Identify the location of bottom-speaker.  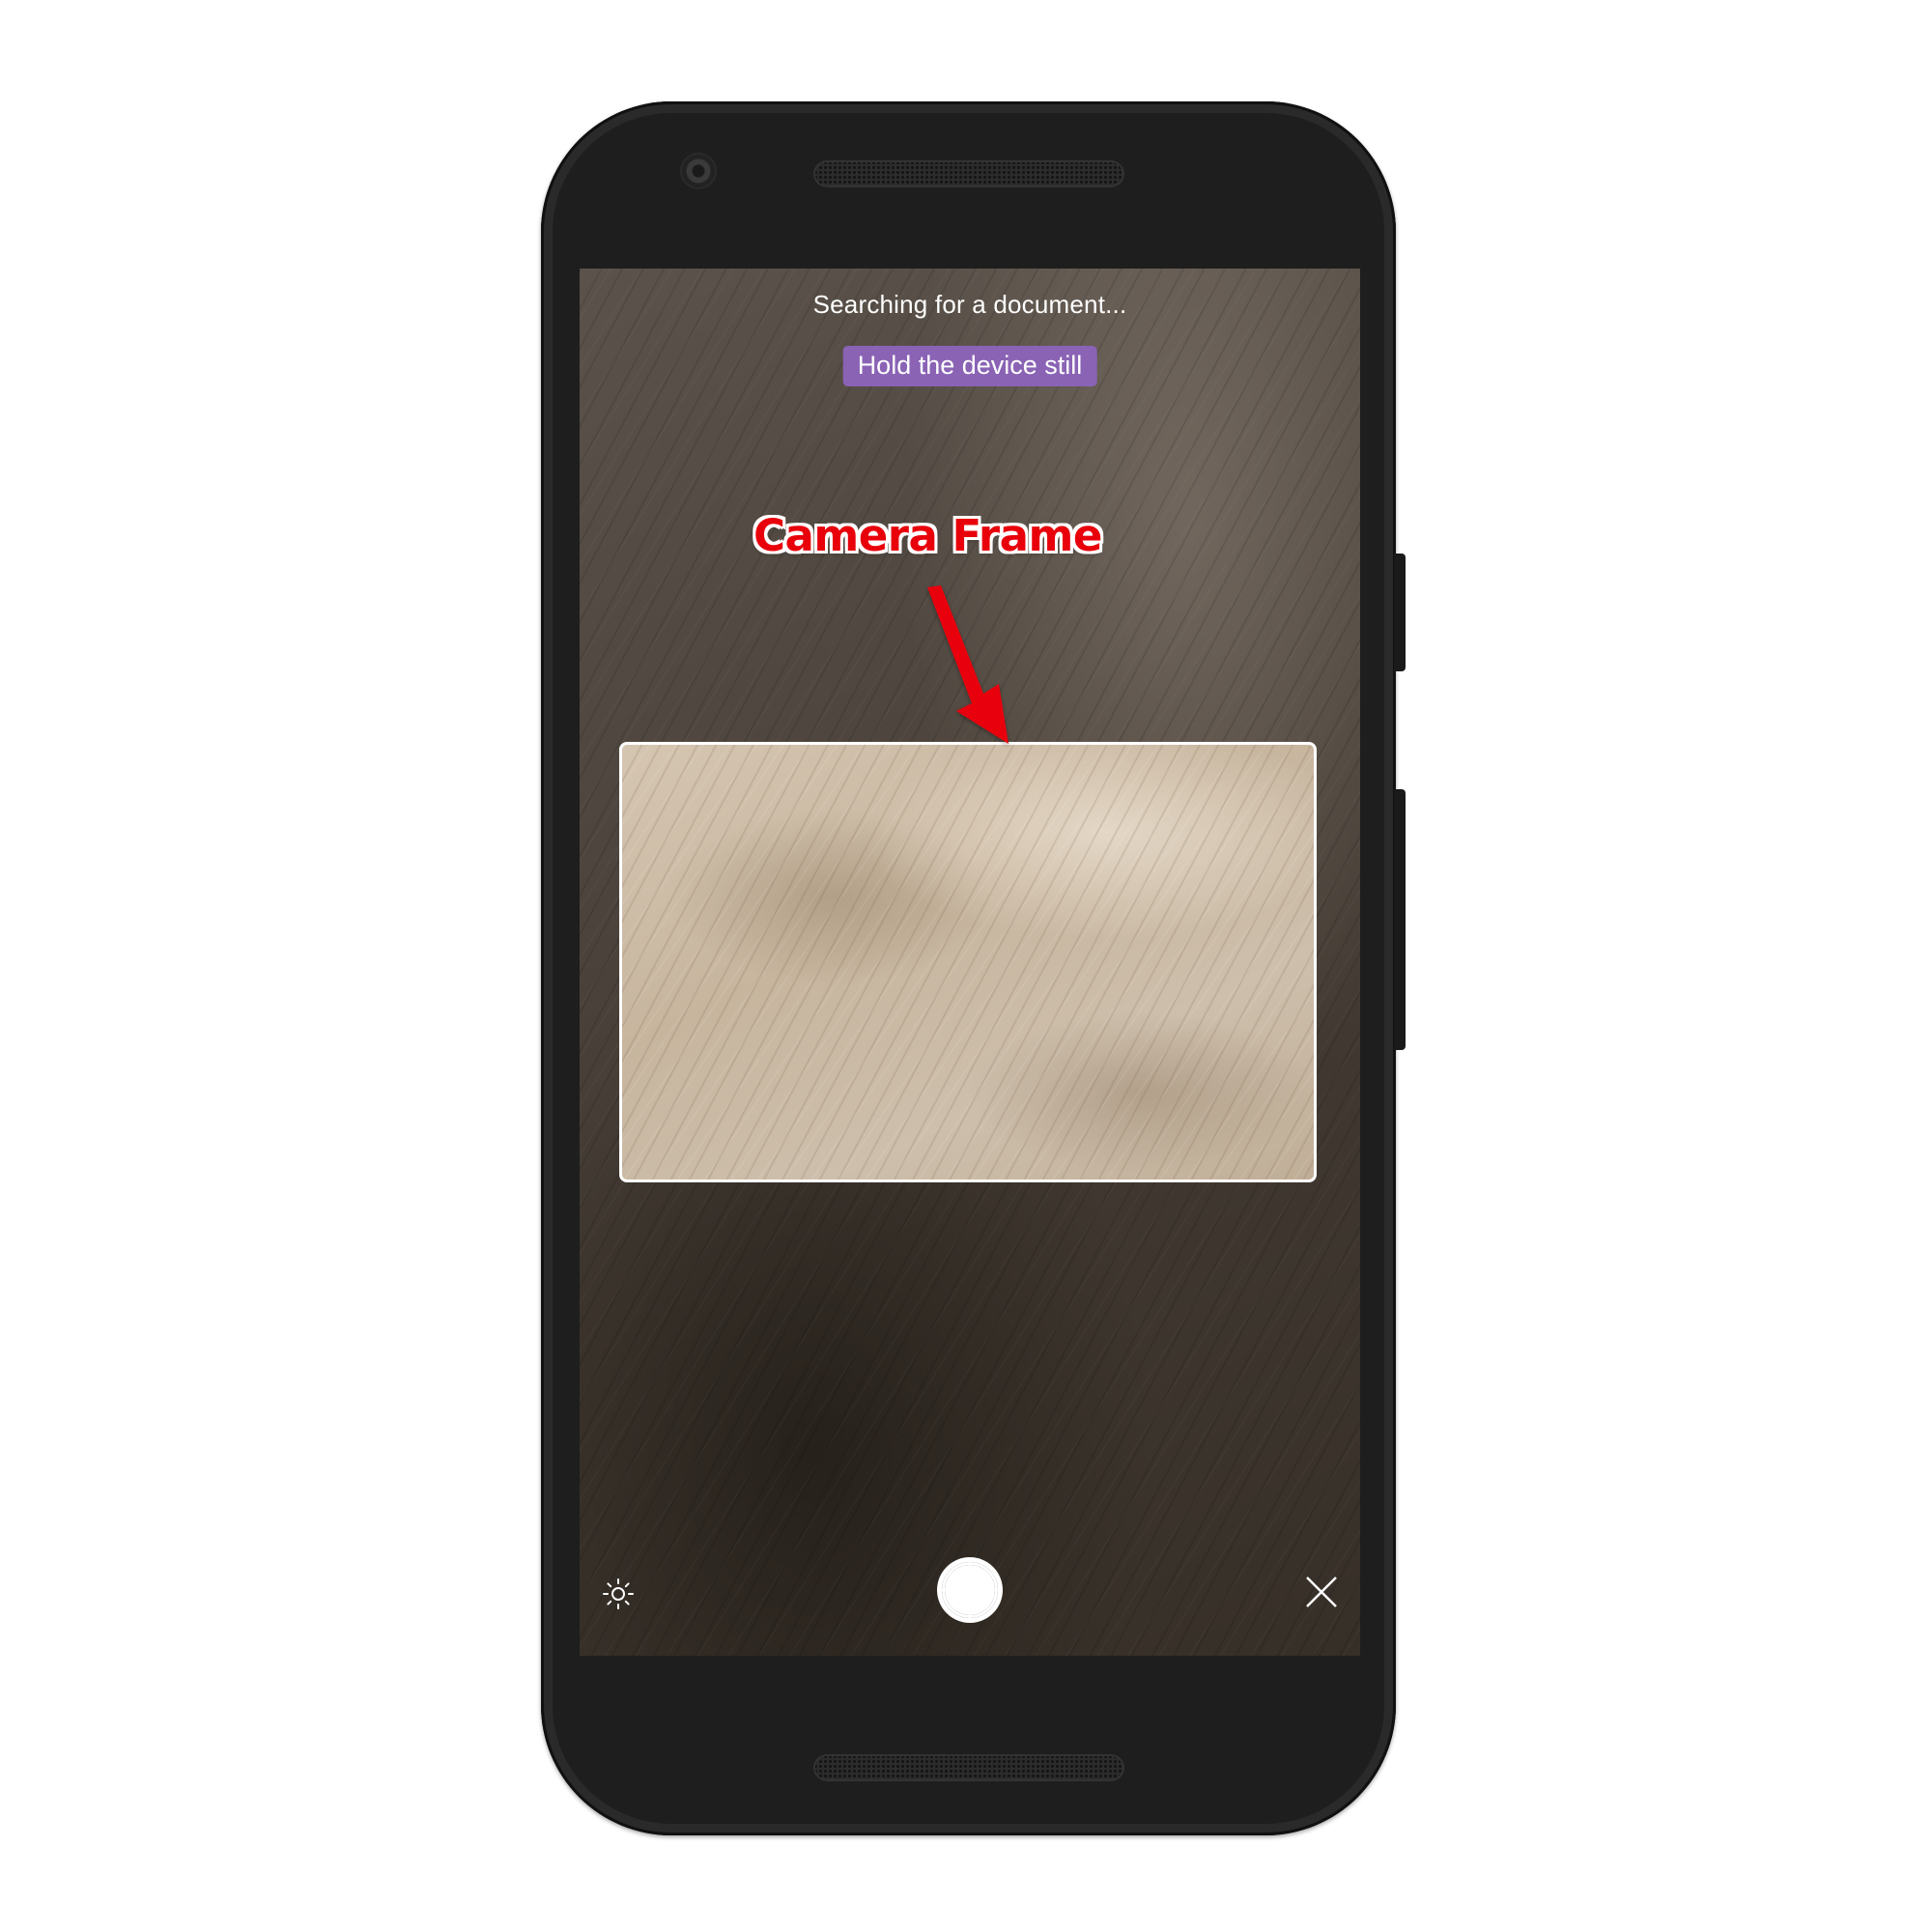
(968, 1767).